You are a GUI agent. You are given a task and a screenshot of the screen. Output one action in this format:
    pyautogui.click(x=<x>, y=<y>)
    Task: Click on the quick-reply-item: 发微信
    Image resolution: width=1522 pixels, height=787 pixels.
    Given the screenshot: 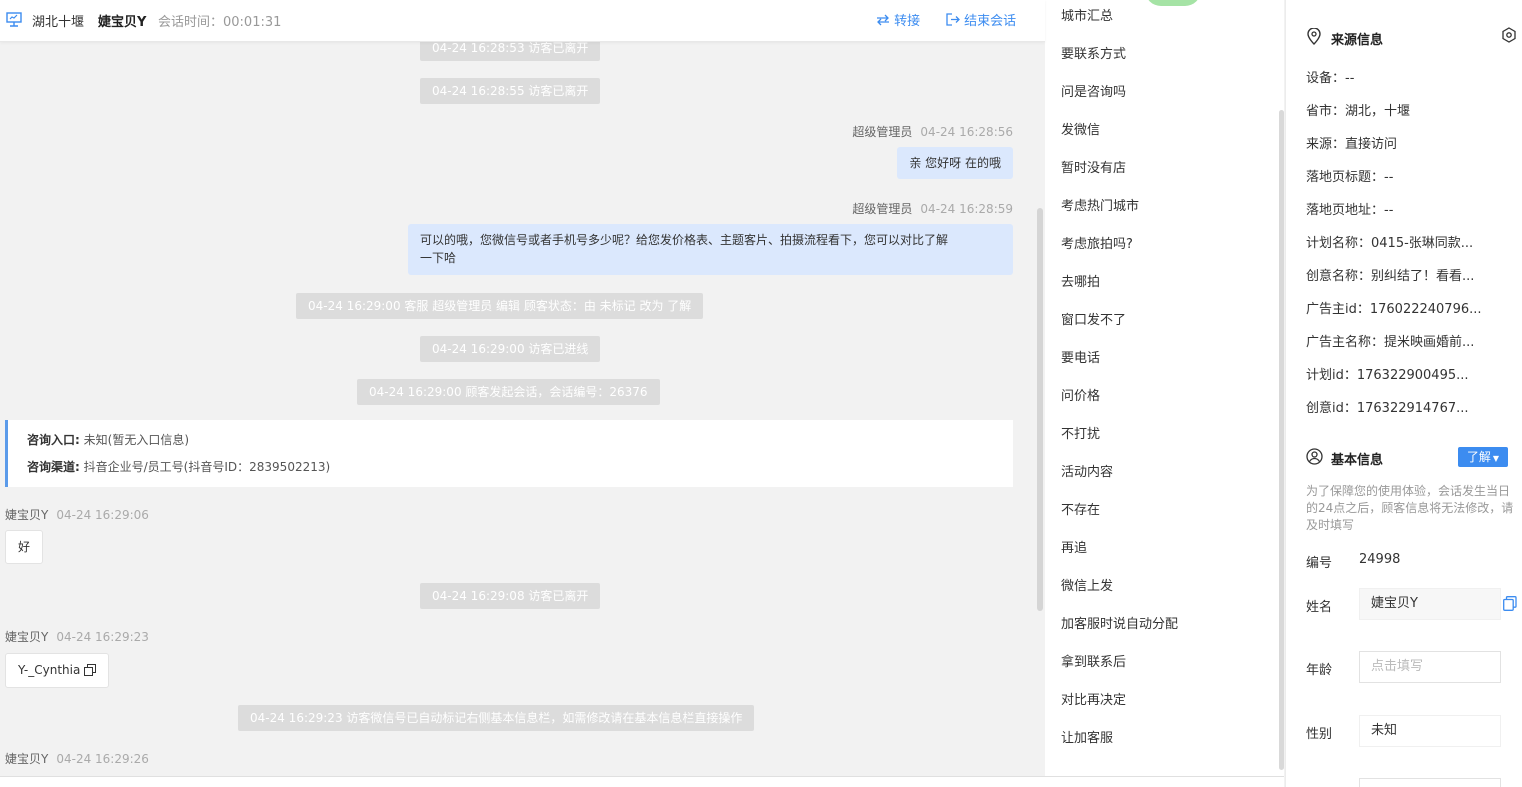 What is the action you would take?
    pyautogui.click(x=1080, y=128)
    